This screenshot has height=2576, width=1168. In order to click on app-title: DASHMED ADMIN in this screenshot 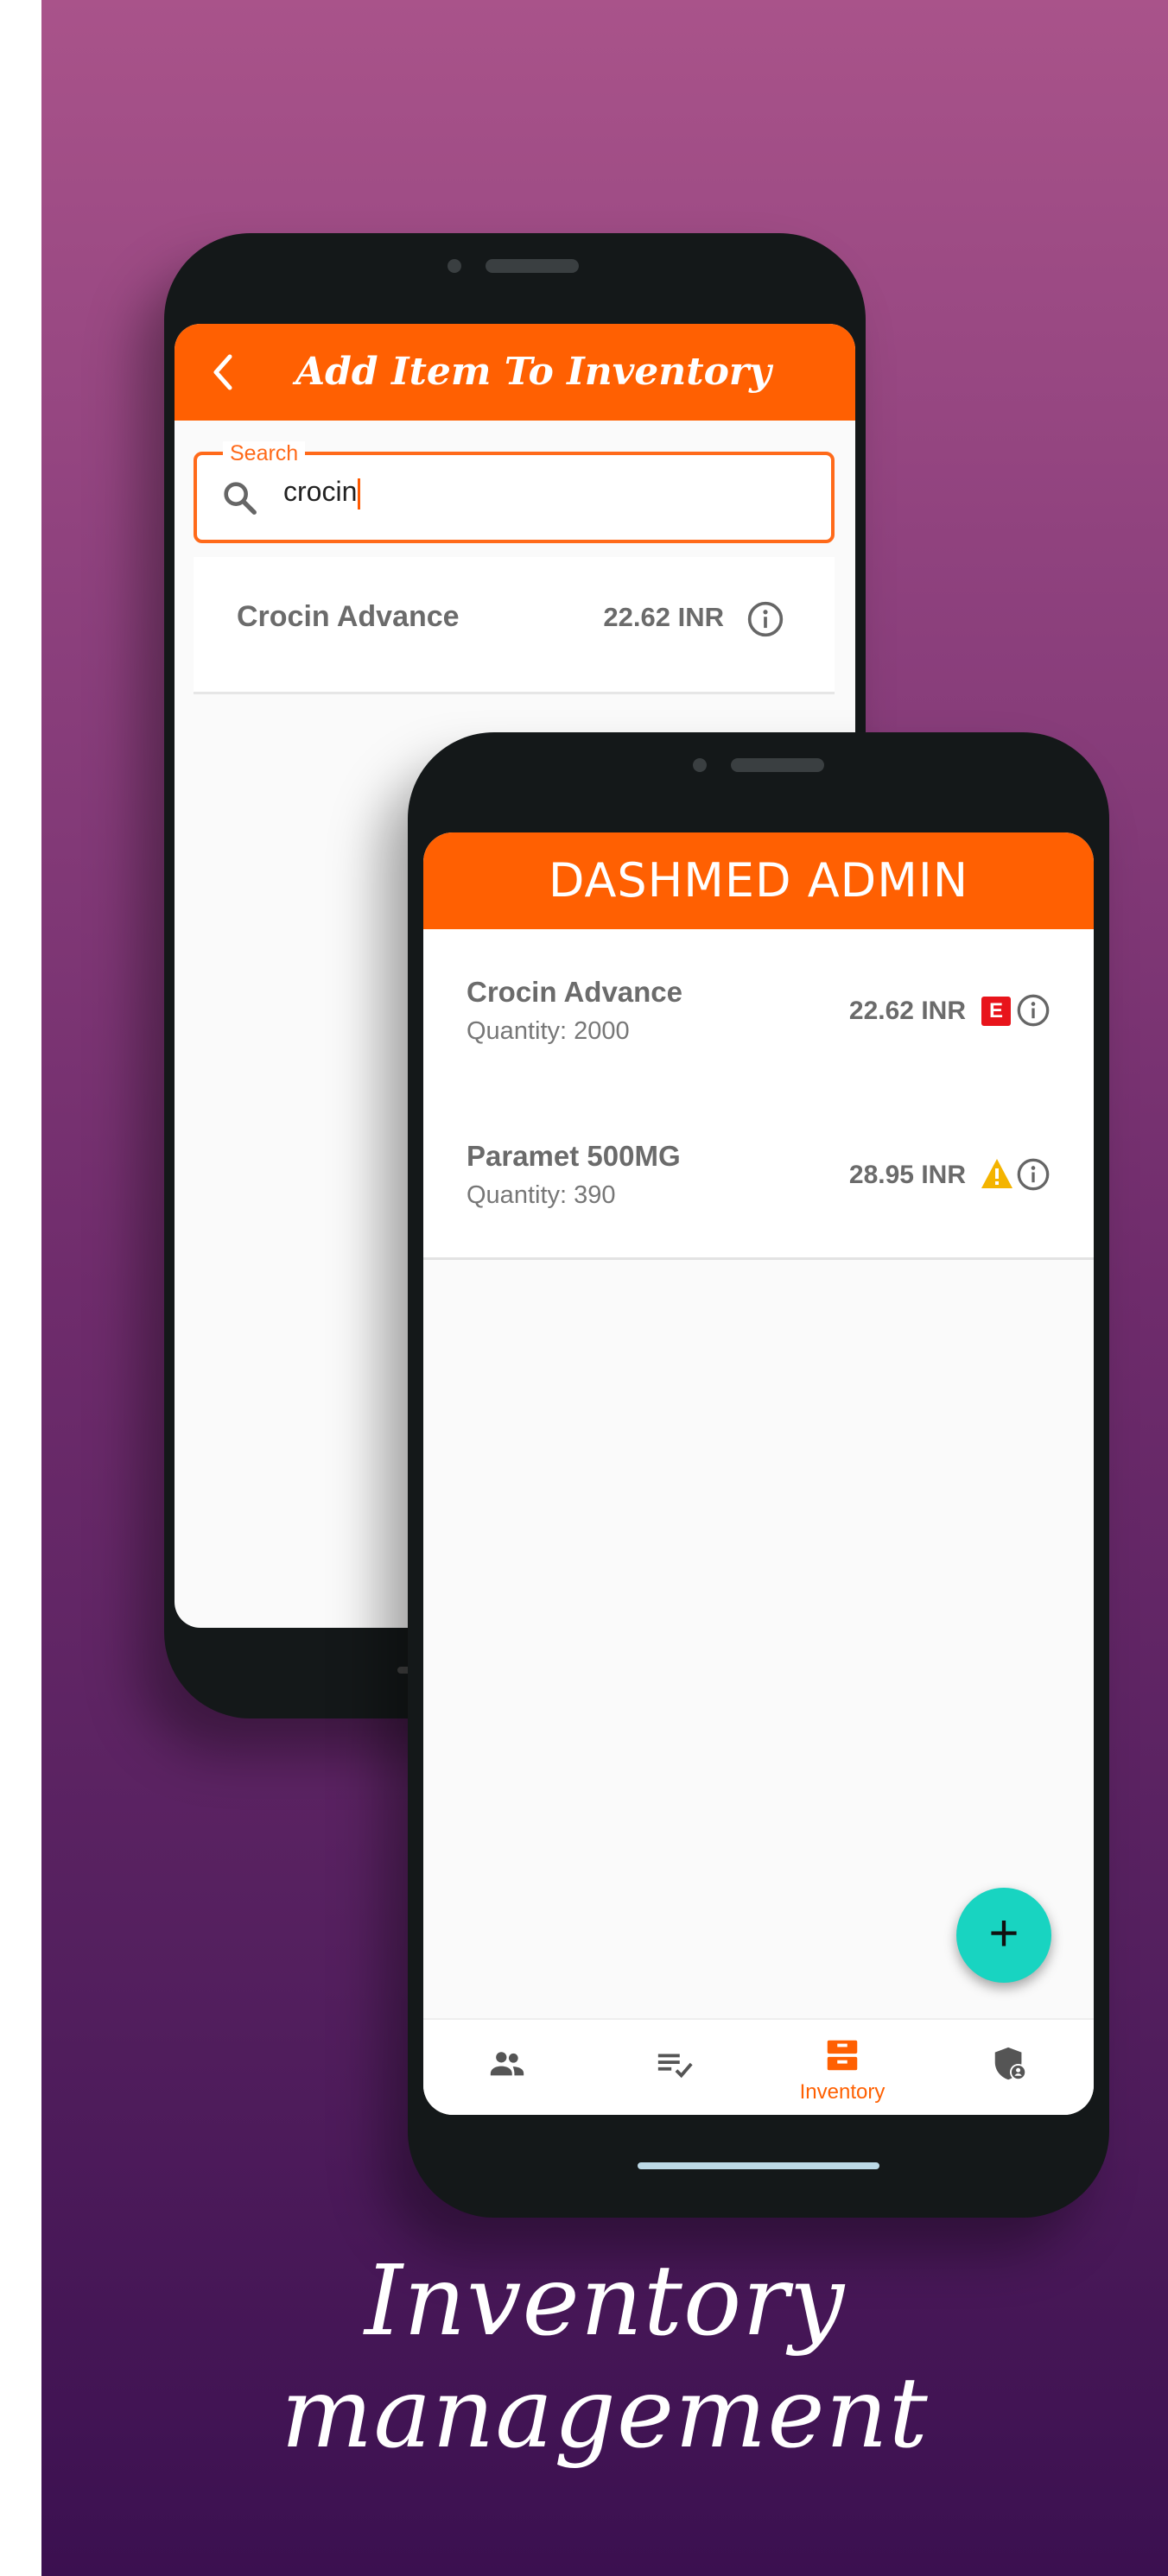, I will do `click(758, 880)`.